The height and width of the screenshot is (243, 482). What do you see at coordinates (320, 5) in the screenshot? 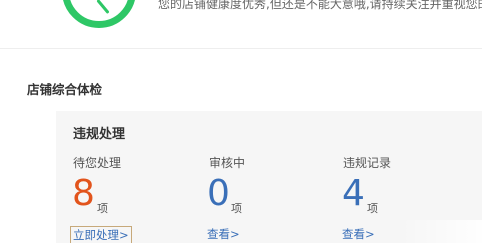
I see `health-message: 您的店铺健康度优秀,但还是不能大意哦,请持续关注并重视您的` at bounding box center [320, 5].